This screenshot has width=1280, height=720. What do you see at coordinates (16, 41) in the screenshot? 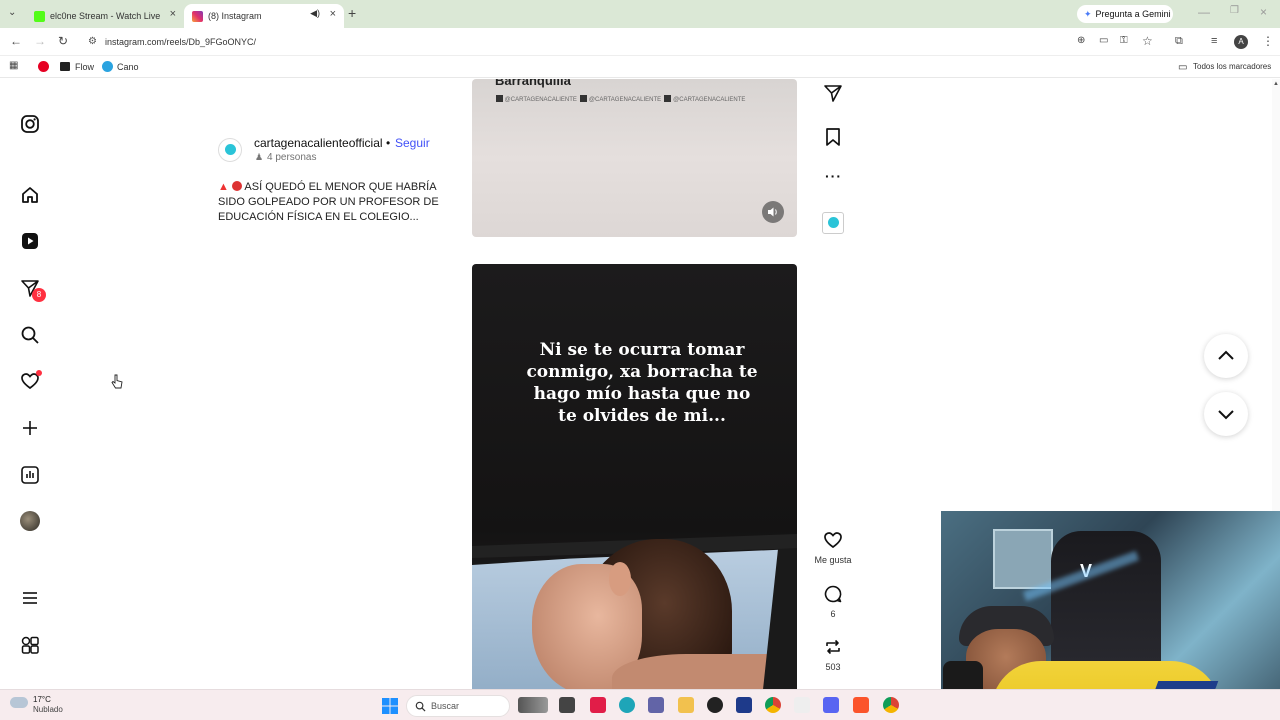
I see `back-icon: ←` at bounding box center [16, 41].